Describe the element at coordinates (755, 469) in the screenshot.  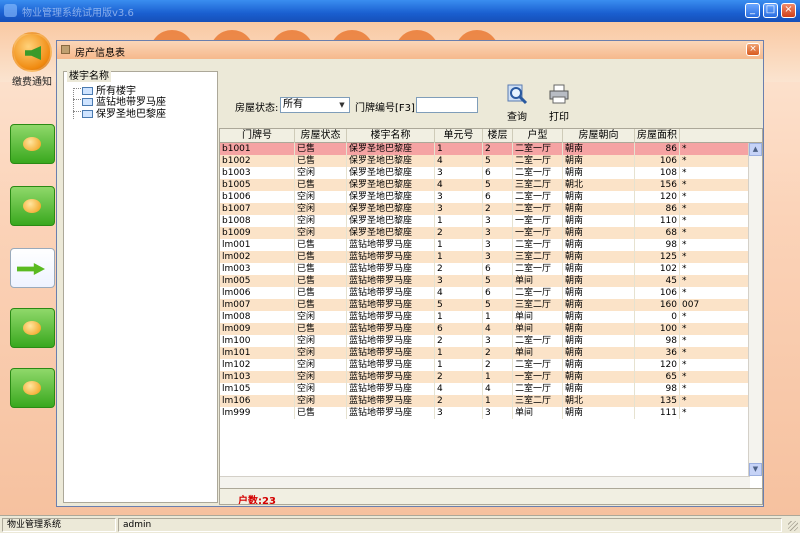
I see `scroll-down-icon: ▼` at that location.